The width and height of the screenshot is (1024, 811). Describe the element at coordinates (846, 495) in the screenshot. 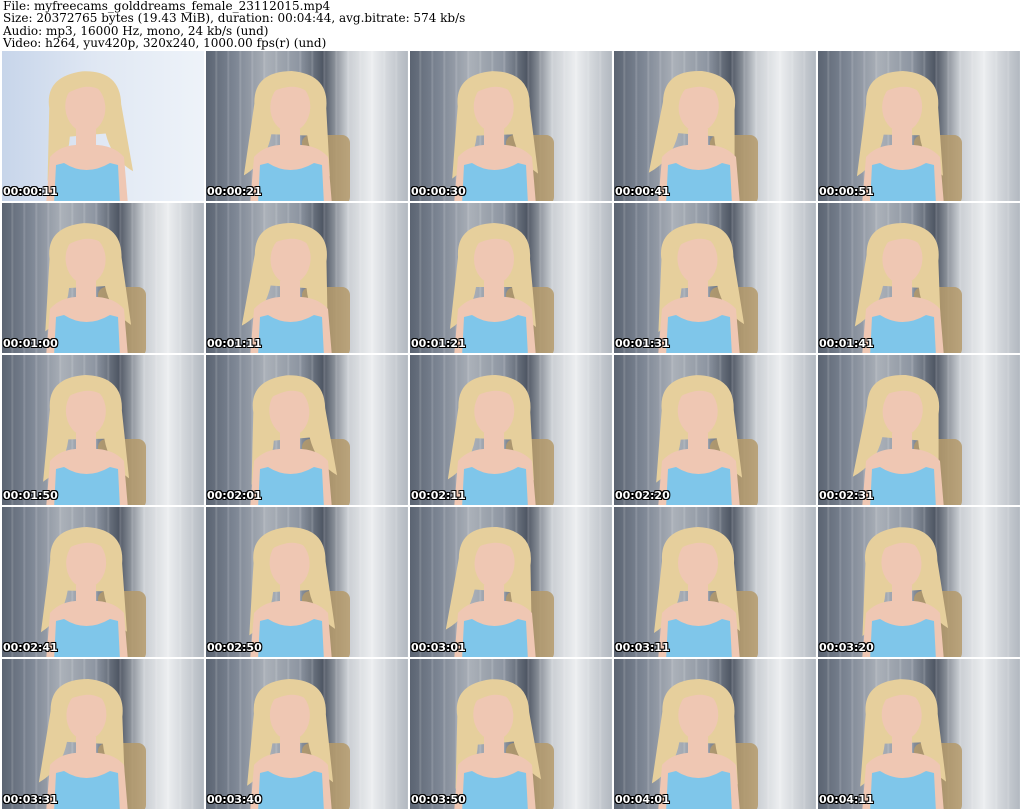

I see `thumbnail-timestamp: 00:02:31` at that location.